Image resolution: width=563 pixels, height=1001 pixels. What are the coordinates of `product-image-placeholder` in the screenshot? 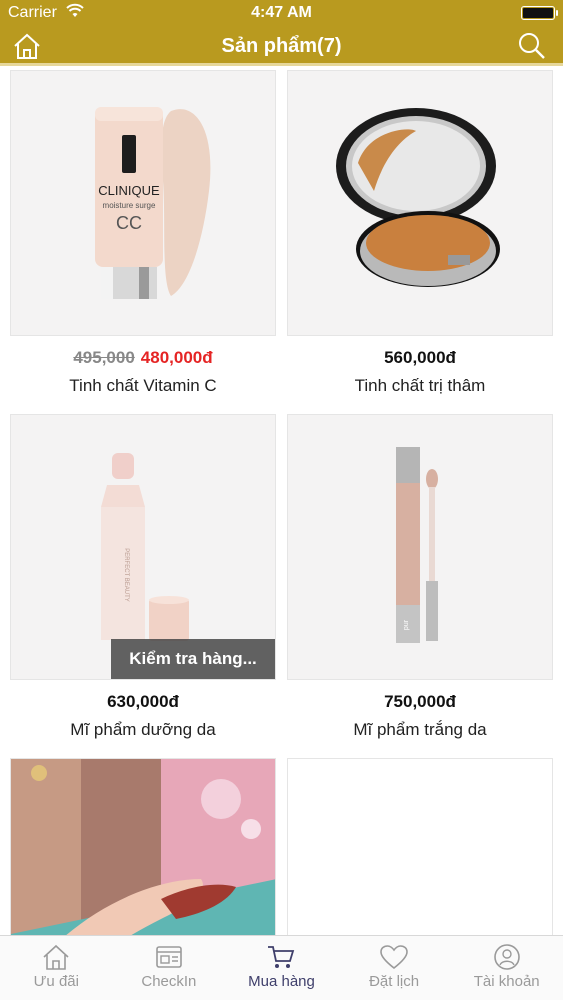 It's located at (420, 846).